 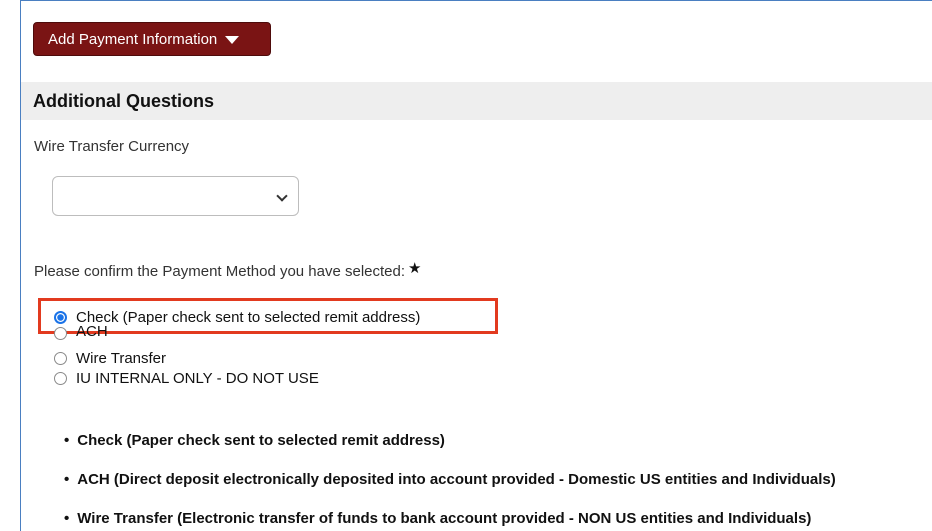 I want to click on radio-option-wire-transfer: Wire Transfer, so click(x=110, y=358).